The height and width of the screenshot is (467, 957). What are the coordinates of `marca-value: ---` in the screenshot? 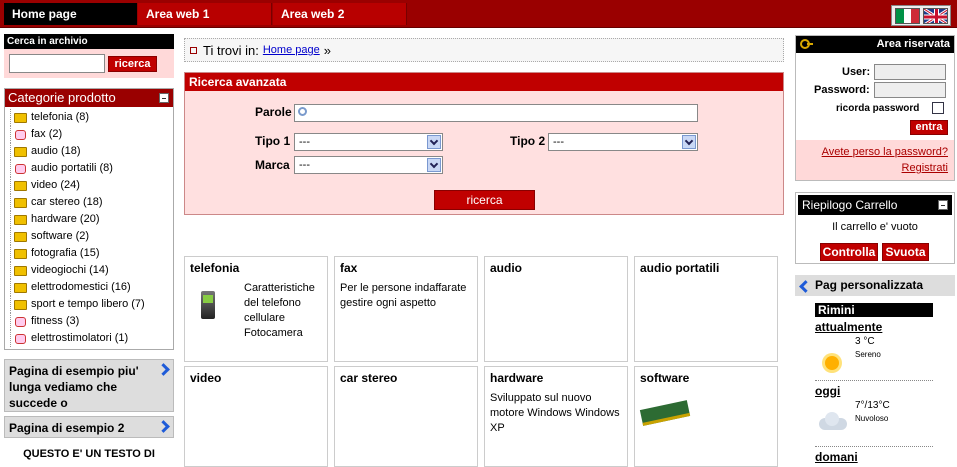 It's located at (304, 165).